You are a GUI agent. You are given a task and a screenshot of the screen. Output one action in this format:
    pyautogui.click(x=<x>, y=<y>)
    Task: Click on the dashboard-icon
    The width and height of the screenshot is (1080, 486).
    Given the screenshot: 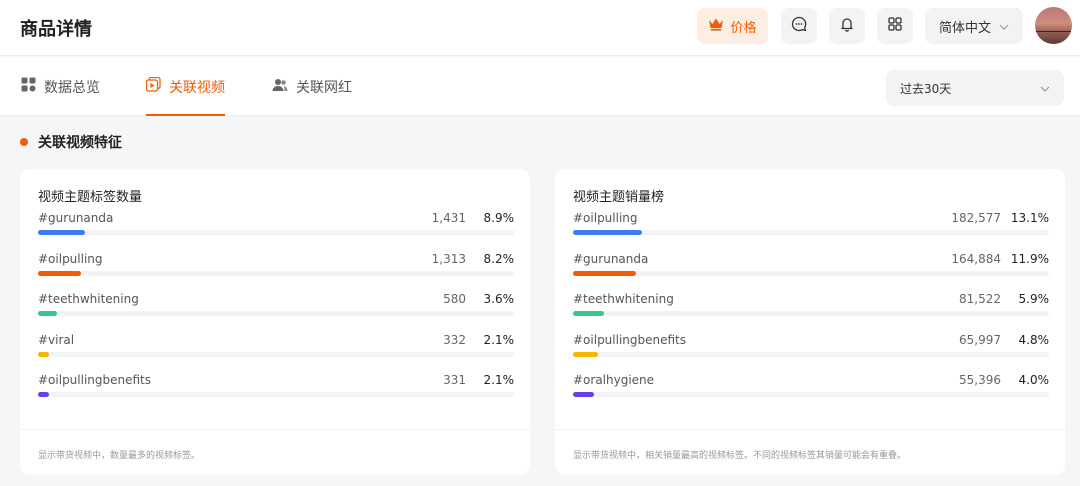 What is the action you would take?
    pyautogui.click(x=28, y=86)
    